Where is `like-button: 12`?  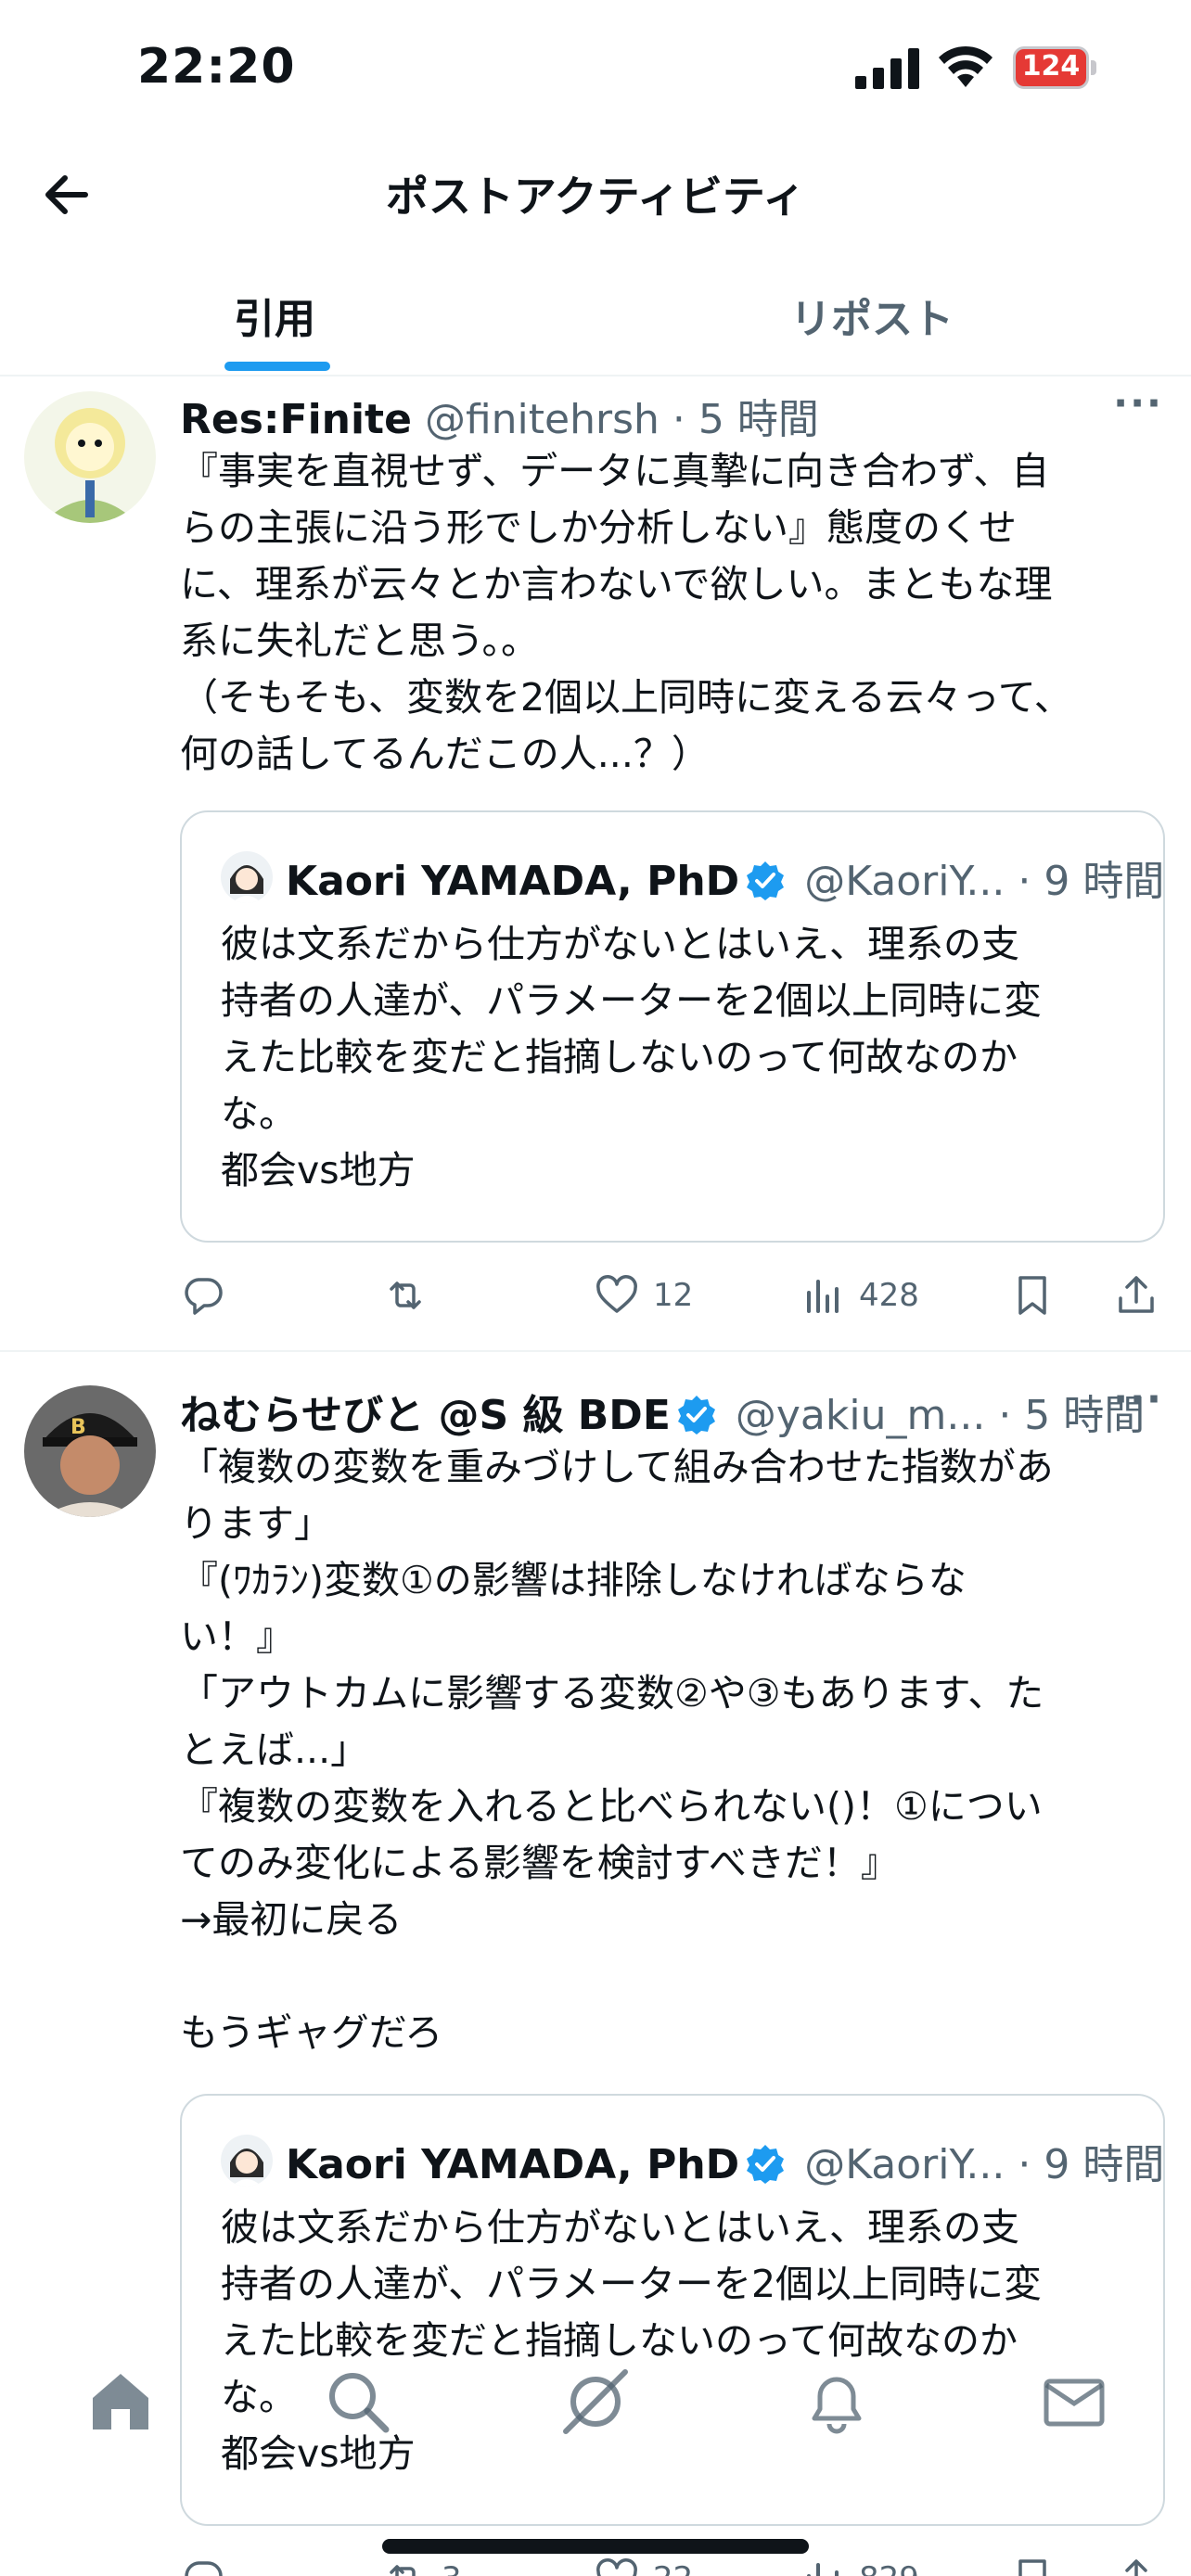 like-button: 12 is located at coordinates (643, 1296).